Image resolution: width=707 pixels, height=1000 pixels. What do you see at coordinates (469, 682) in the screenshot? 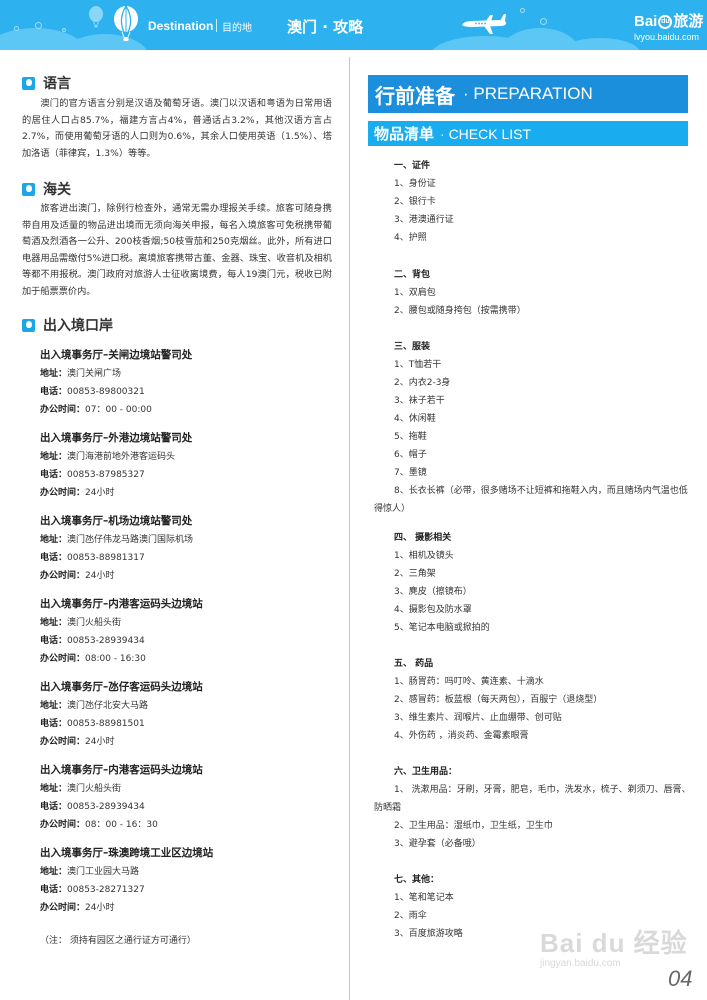
I see `checklist-item: 1、肠胃药：吗叮呤、黄连素、十滴水` at bounding box center [469, 682].